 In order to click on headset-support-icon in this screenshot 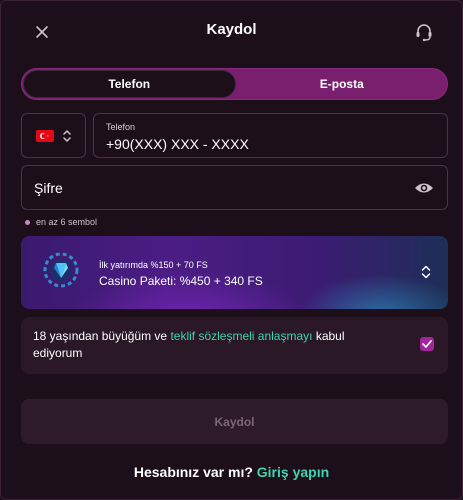, I will do `click(424, 33)`.